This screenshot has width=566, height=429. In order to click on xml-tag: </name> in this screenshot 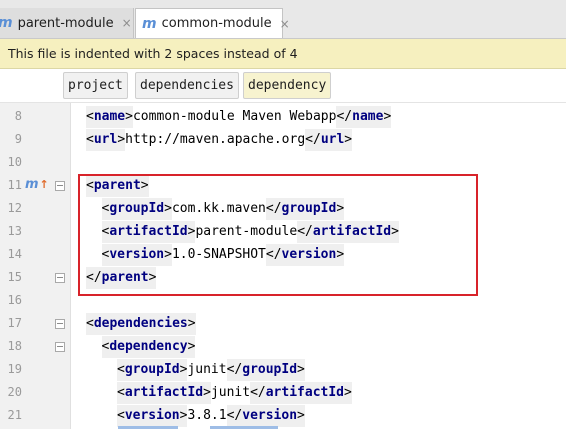, I will do `click(364, 117)`.